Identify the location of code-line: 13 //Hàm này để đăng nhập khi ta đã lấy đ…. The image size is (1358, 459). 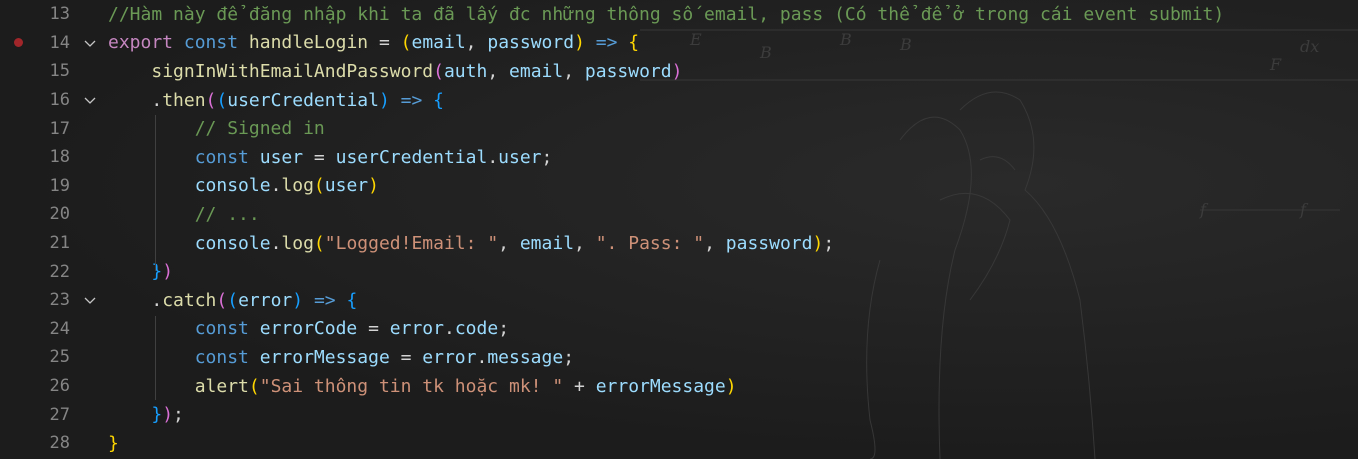
(679, 14).